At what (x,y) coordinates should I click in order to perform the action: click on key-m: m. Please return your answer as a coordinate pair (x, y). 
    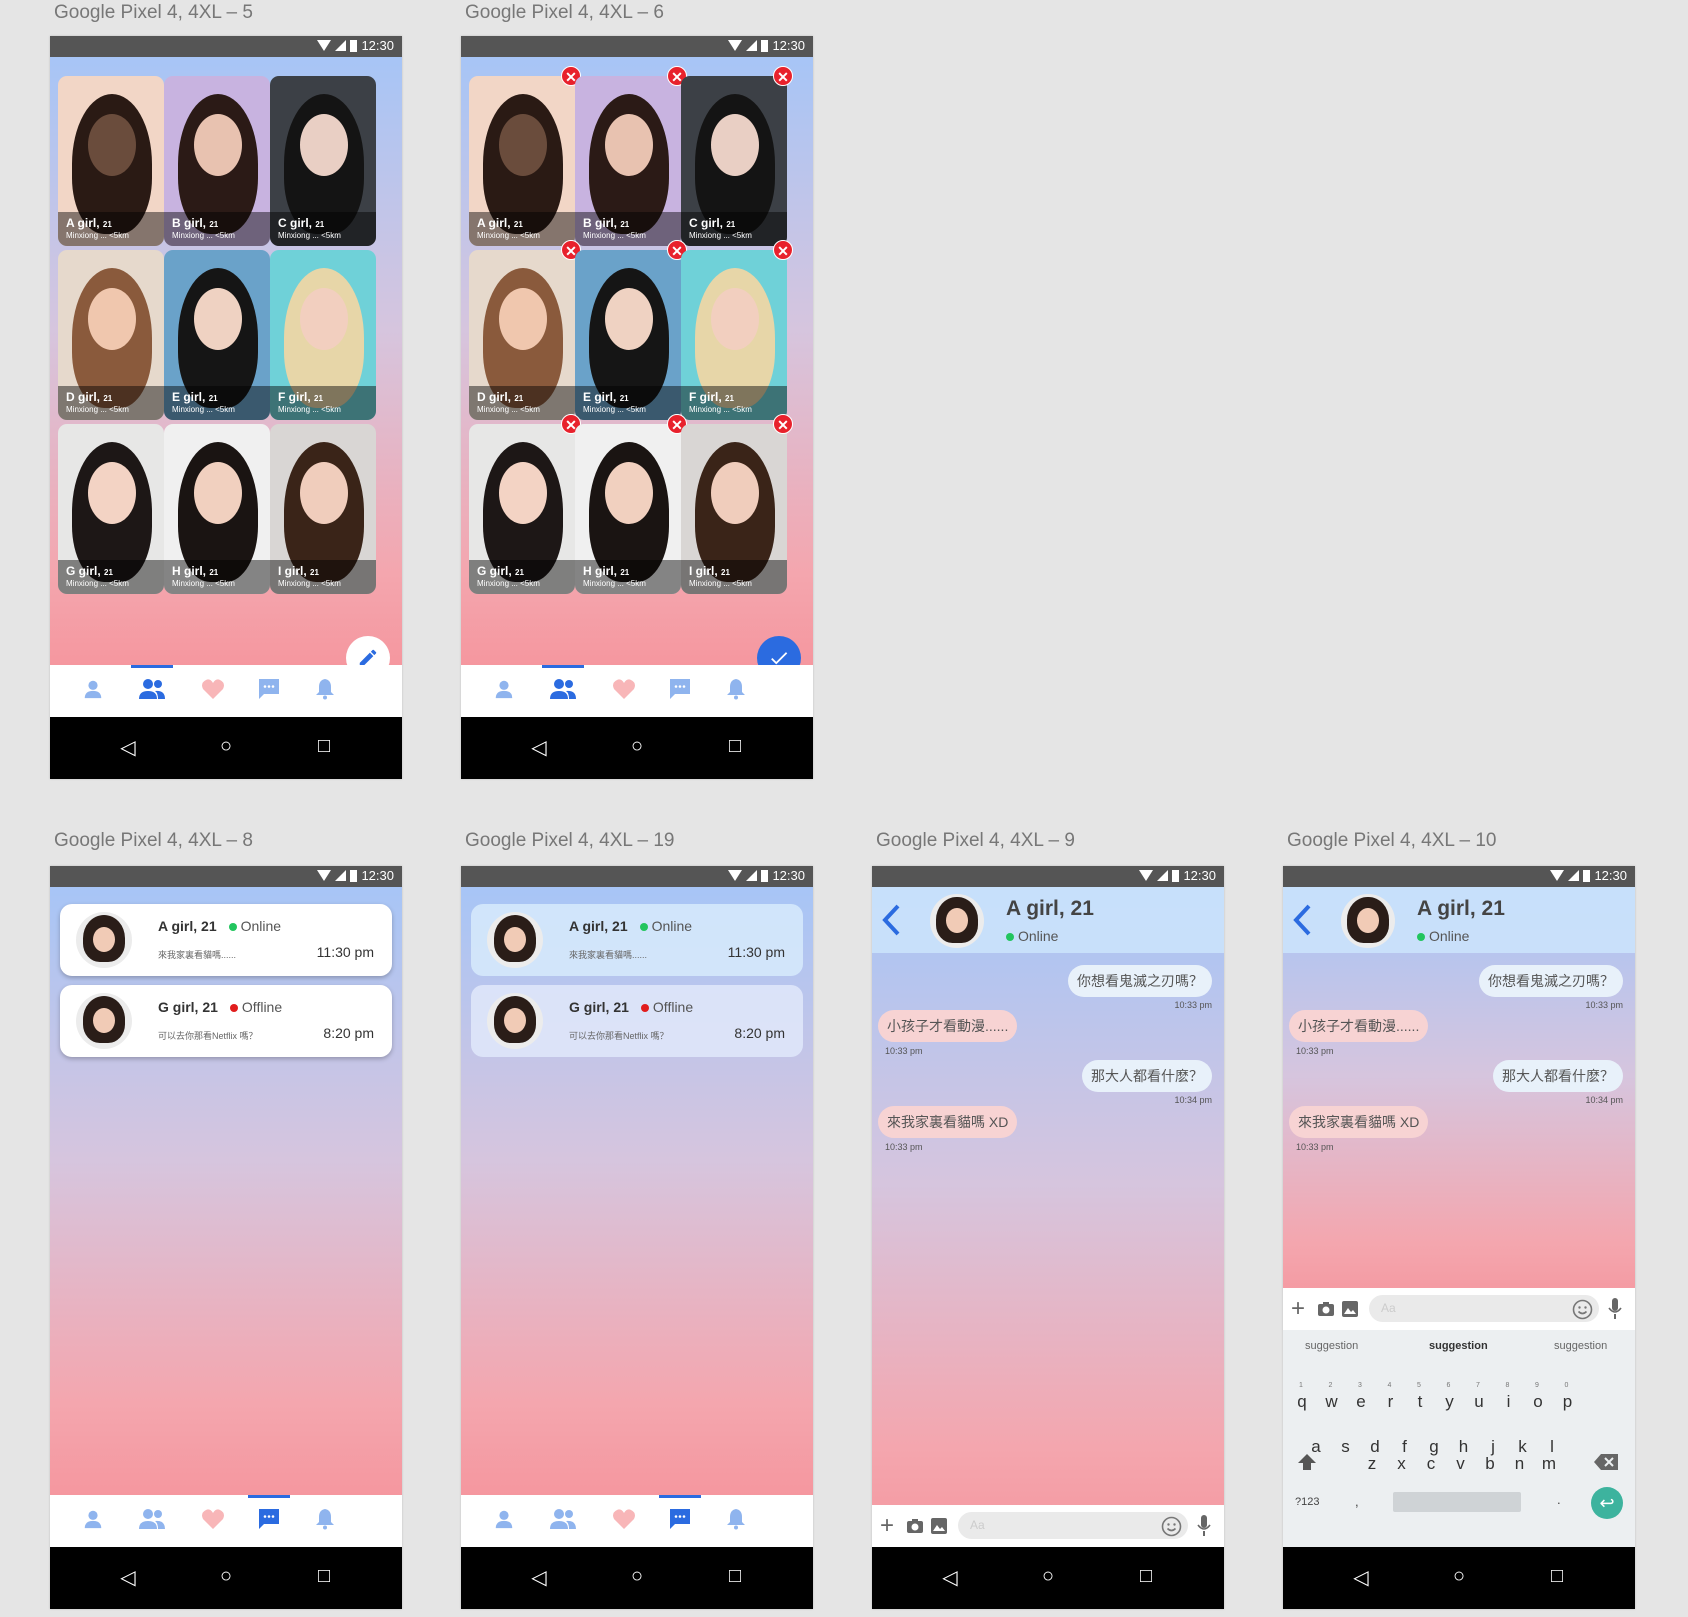
    Looking at the image, I should click on (1549, 1464).